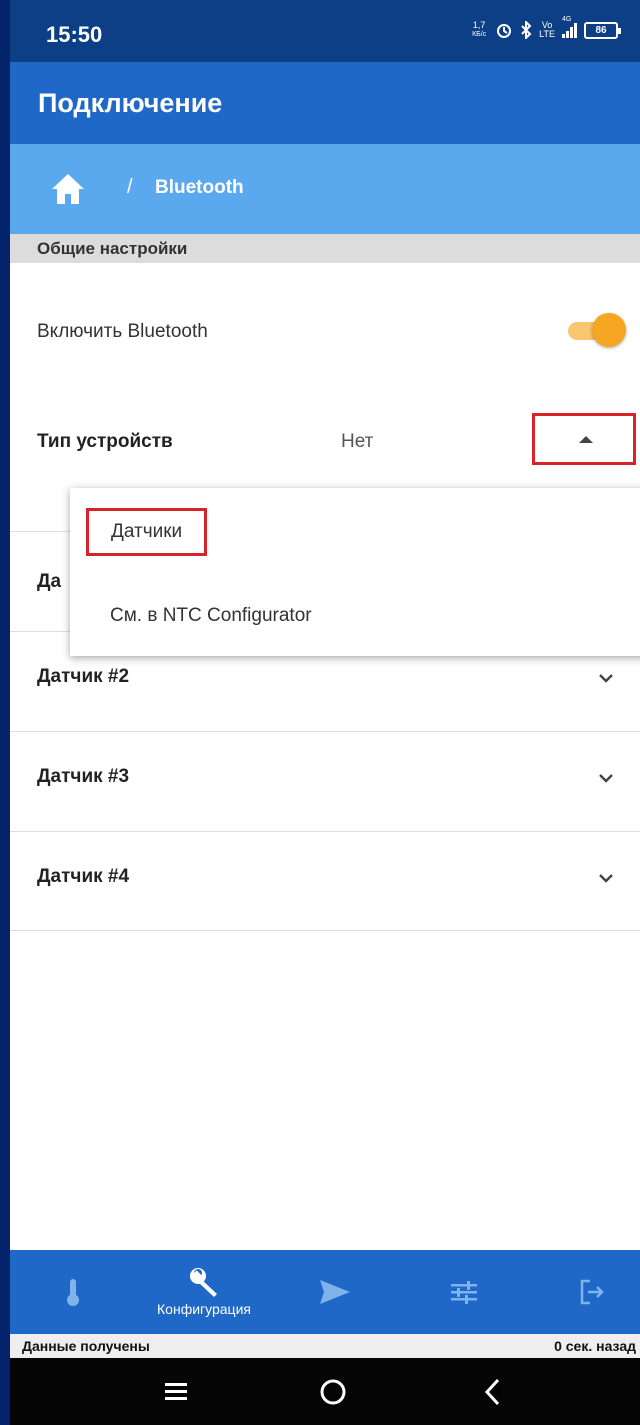 This screenshot has height=1425, width=640. What do you see at coordinates (325, 103) in the screenshot?
I see `app-bar: Подключение` at bounding box center [325, 103].